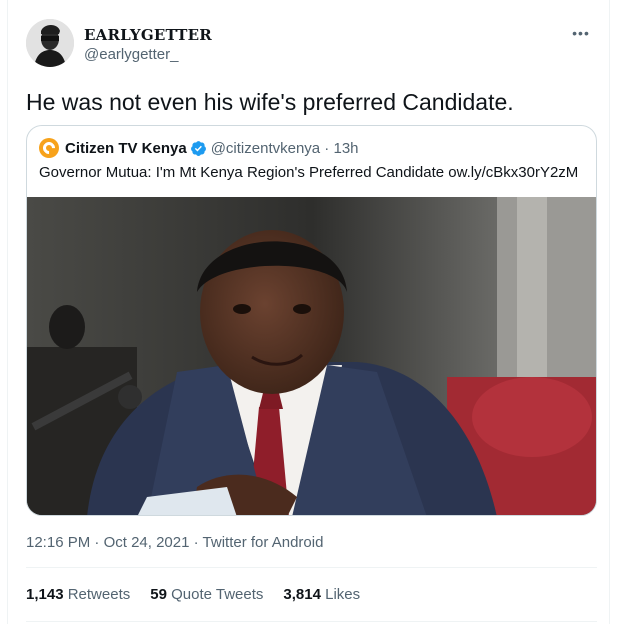 Image resolution: width=618 pixels, height=624 pixels. I want to click on ellipsis-icon: •••, so click(581, 33).